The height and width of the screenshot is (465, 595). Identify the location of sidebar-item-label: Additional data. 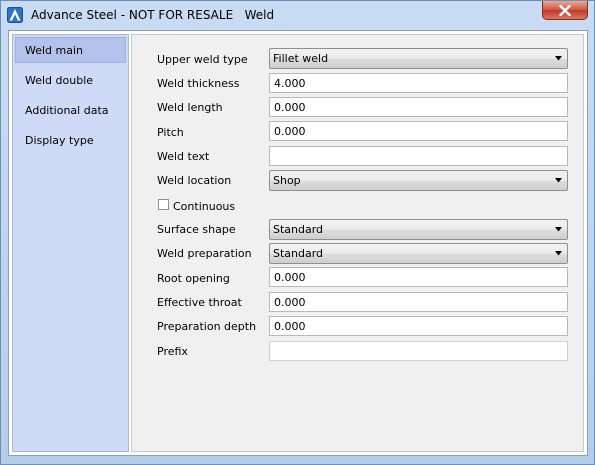
(67, 110).